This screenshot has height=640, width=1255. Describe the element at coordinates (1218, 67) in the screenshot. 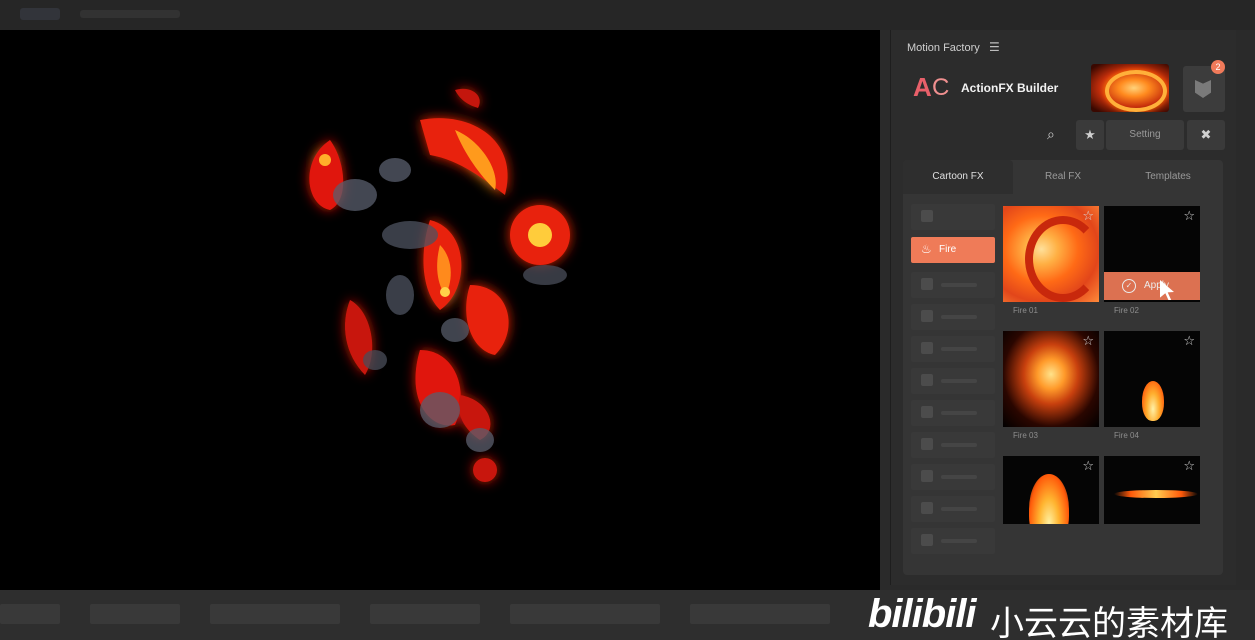

I see `notification-badge: 2` at that location.